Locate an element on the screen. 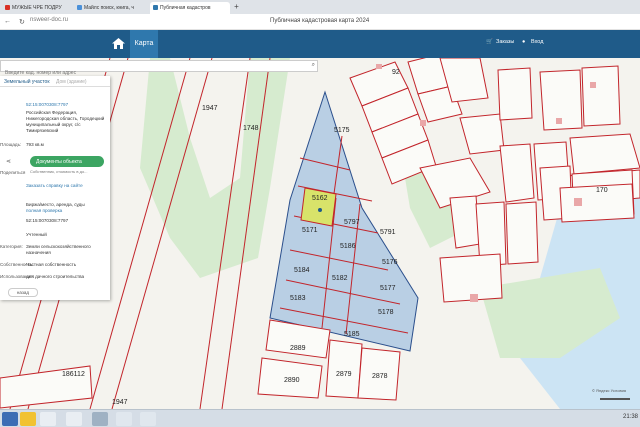 This screenshot has width=640, height=427. plot-label: 186112 is located at coordinates (73, 374).